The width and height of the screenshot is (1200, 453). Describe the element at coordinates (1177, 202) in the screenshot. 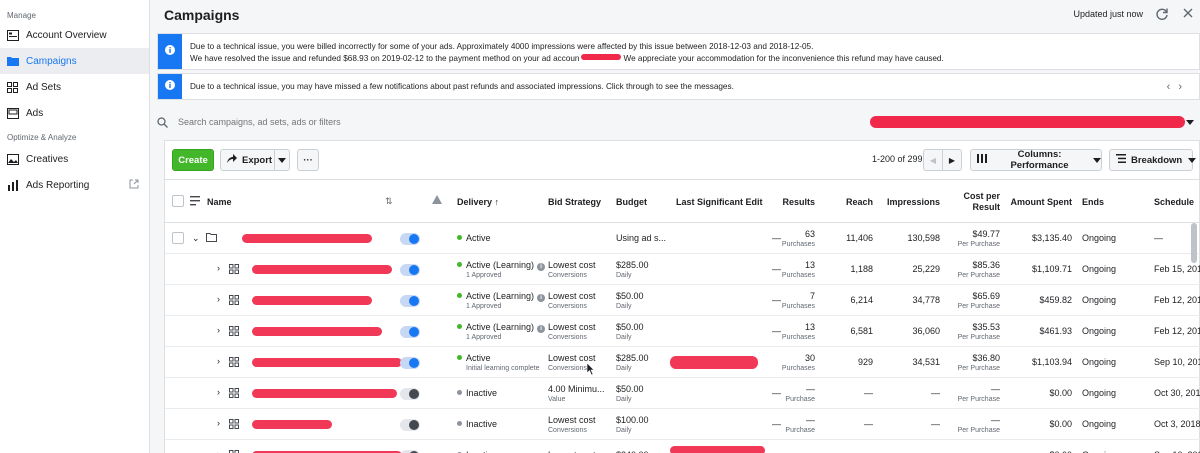

I see `column-schedule: Schedule` at that location.